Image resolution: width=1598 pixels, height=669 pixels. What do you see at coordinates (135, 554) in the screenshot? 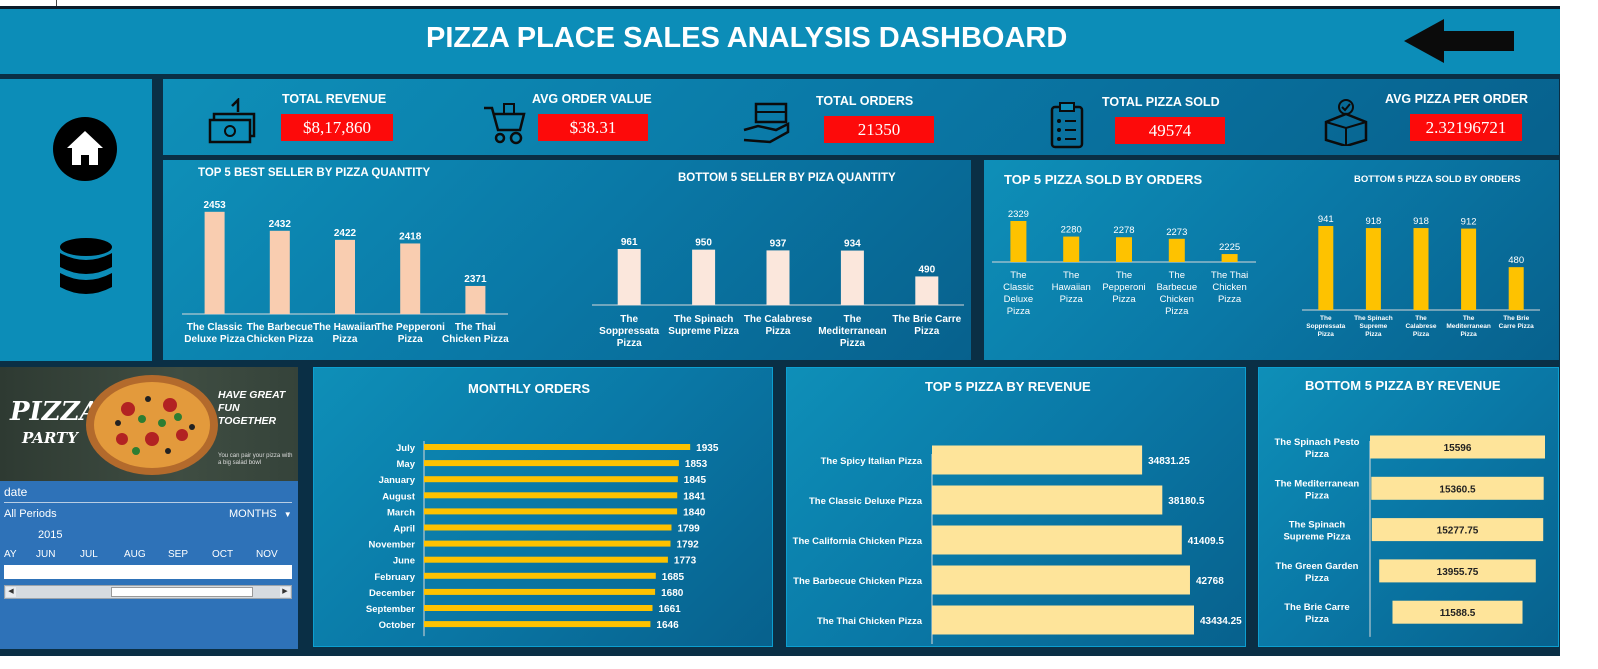
I see `slicer-month: AUG` at bounding box center [135, 554].